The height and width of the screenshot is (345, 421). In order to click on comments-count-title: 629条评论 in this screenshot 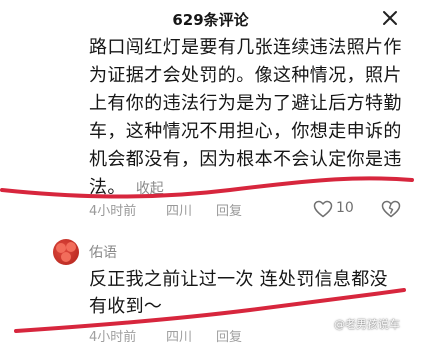, I will do `click(210, 20)`.